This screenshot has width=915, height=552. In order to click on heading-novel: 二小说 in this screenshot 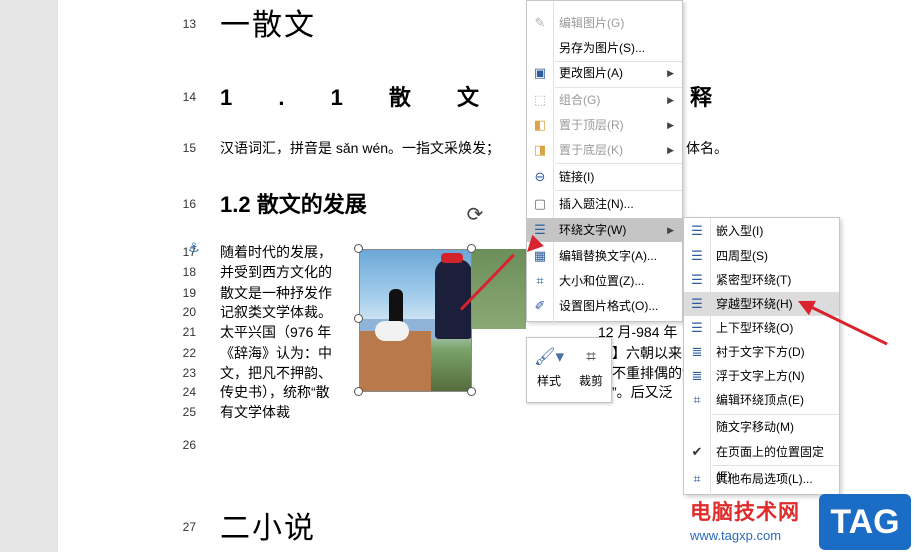, I will do `click(268, 525)`.